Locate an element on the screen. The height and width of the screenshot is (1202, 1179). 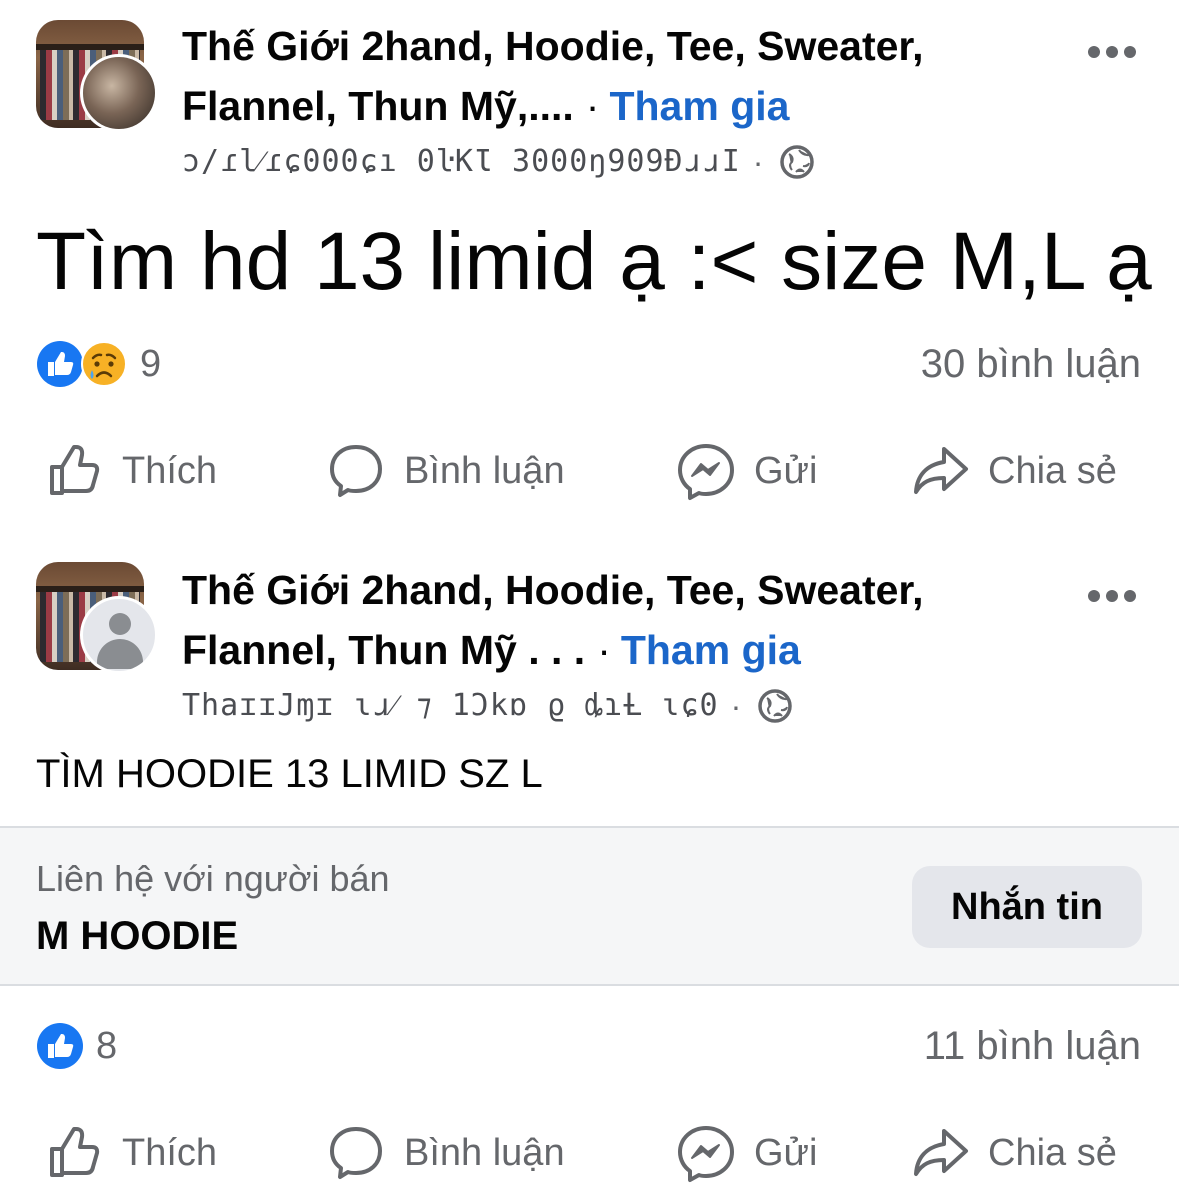
seller-contact-label: Liên hệ với người bán is located at coordinates (213, 878).